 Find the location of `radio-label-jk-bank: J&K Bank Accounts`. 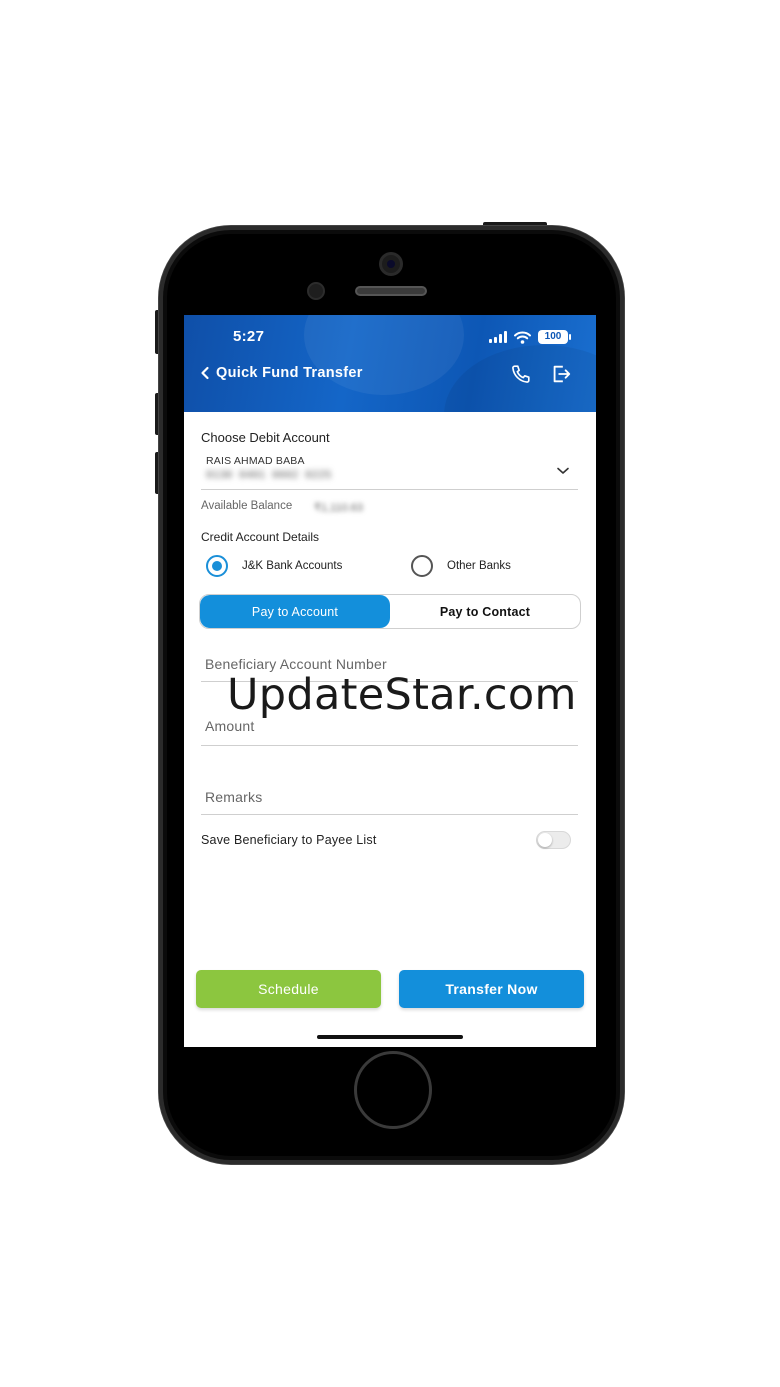

radio-label-jk-bank: J&K Bank Accounts is located at coordinates (292, 566).